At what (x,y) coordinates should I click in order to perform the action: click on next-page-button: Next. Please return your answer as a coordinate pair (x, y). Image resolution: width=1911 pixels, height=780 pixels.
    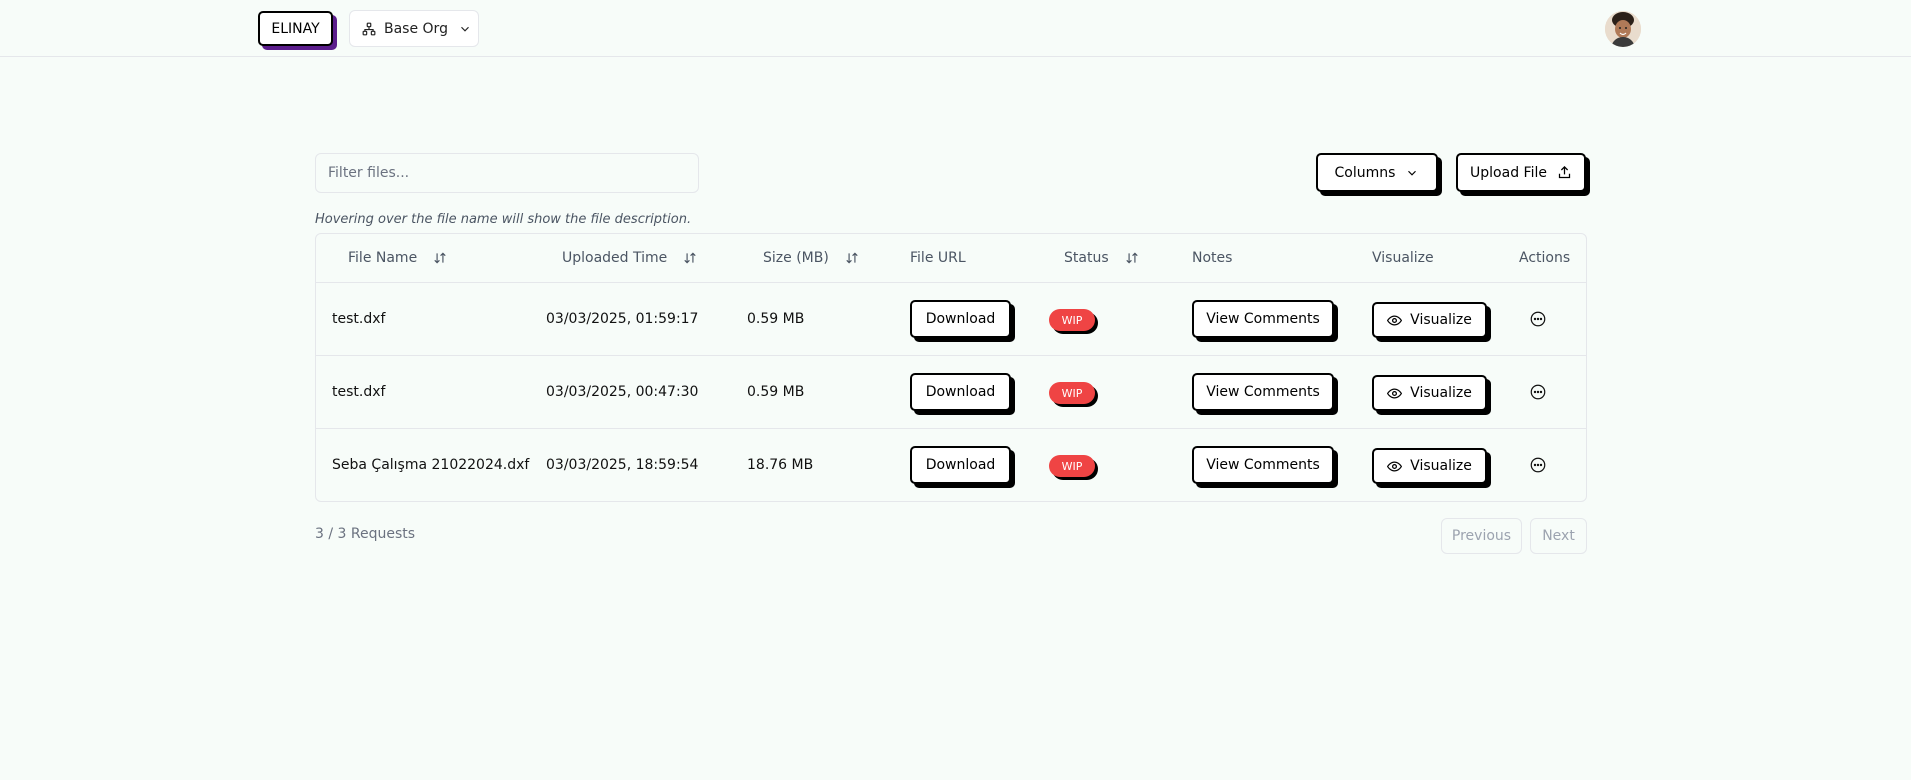
    Looking at the image, I should click on (1558, 536).